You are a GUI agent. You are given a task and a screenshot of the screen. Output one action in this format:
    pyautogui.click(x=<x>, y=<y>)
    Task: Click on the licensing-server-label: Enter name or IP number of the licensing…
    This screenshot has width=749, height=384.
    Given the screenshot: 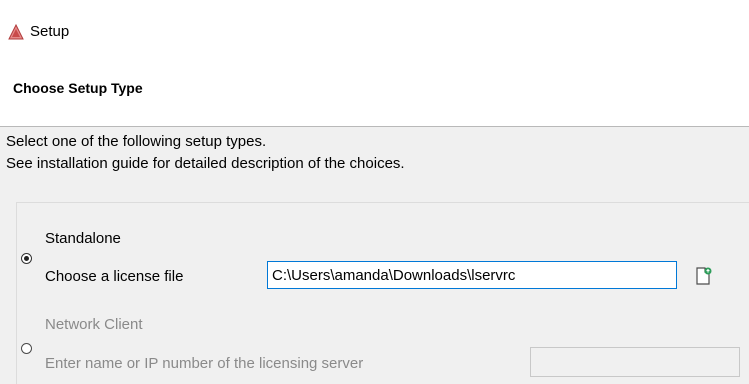 What is the action you would take?
    pyautogui.click(x=204, y=363)
    